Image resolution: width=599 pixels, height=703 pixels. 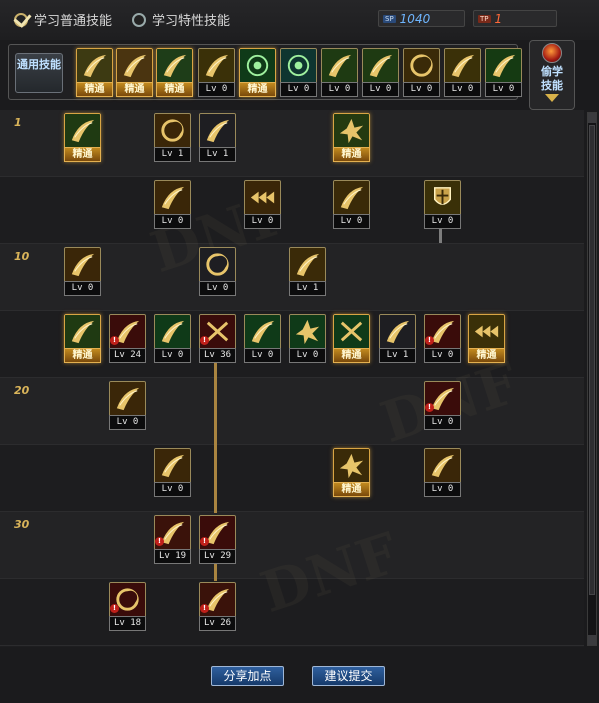 What do you see at coordinates (299, 675) in the screenshot?
I see `bottom-bar: 分享加点 建议提交` at bounding box center [299, 675].